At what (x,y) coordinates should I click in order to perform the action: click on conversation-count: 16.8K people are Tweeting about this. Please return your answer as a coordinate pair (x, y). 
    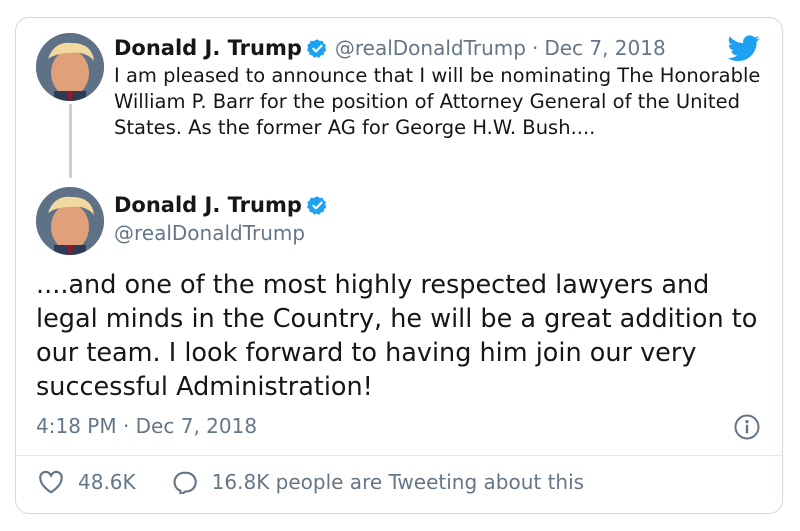
    Looking at the image, I should click on (398, 482).